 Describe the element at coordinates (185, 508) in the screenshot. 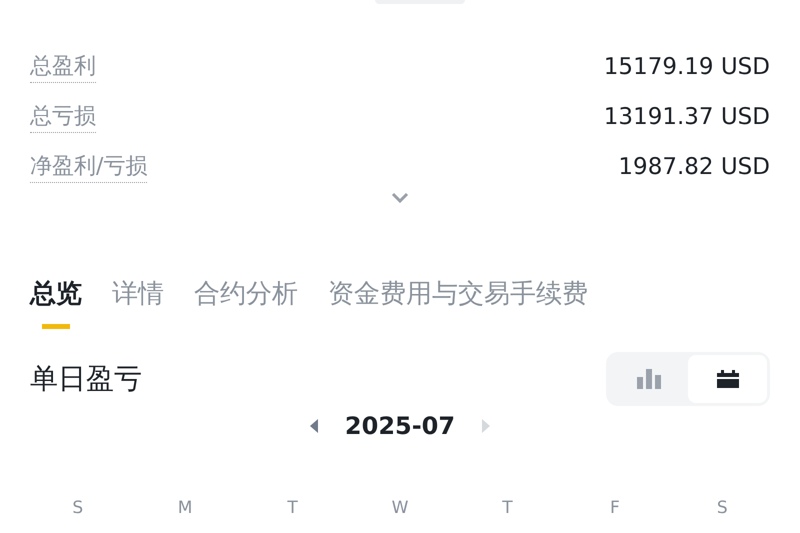

I see `weekday-label: M` at that location.